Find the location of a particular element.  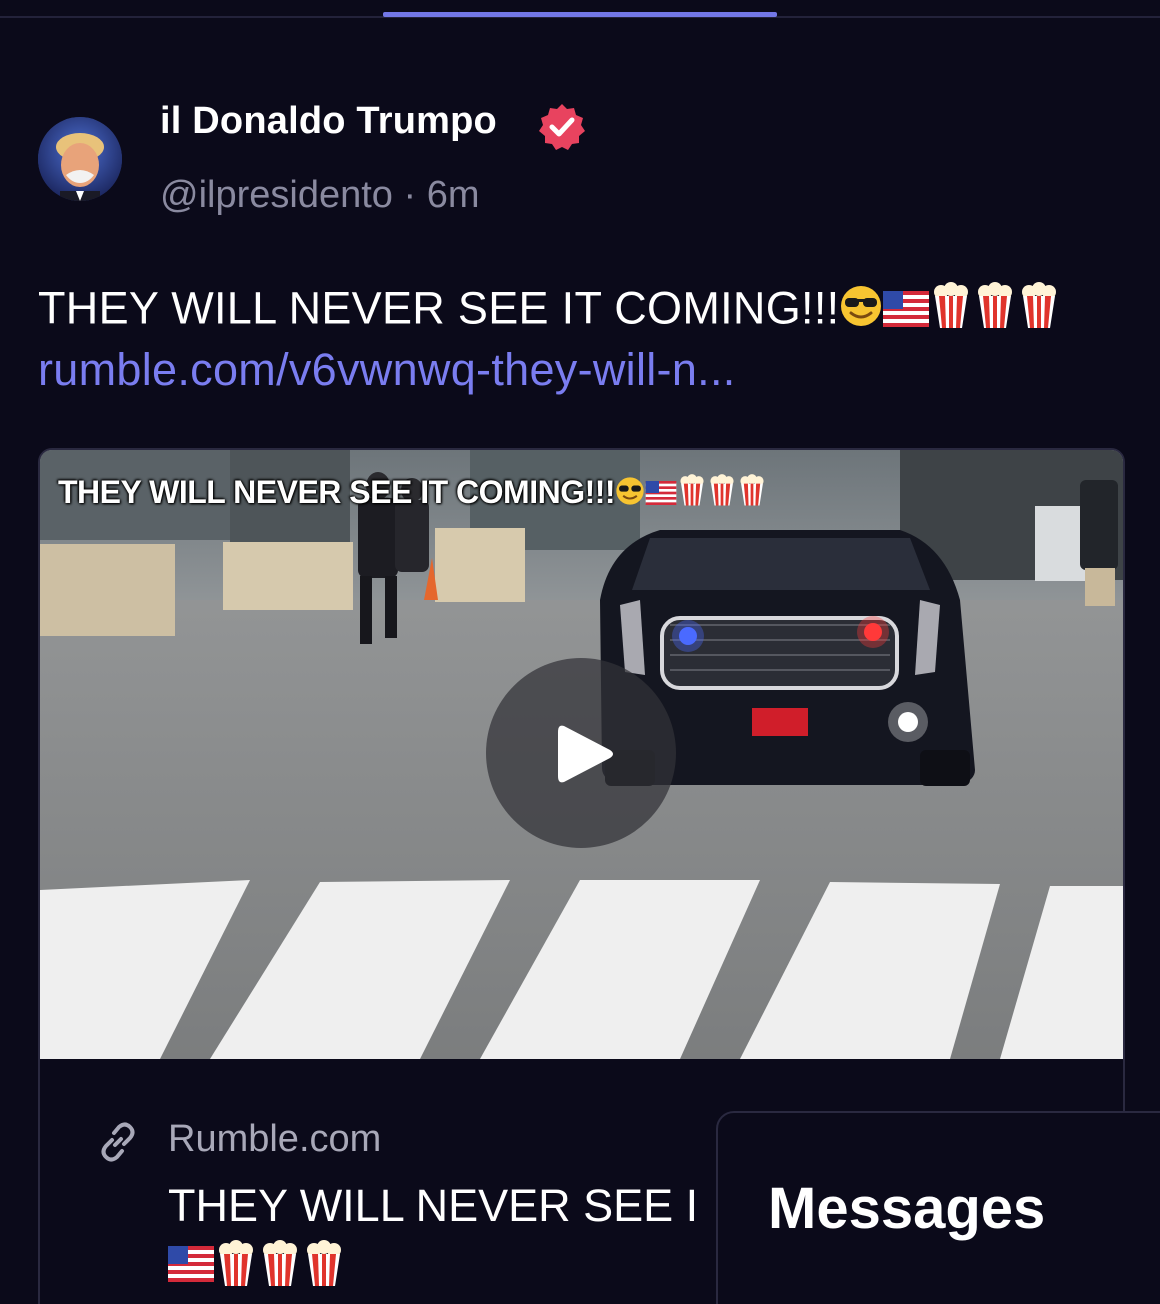

post-time: 6m is located at coordinates (453, 195).